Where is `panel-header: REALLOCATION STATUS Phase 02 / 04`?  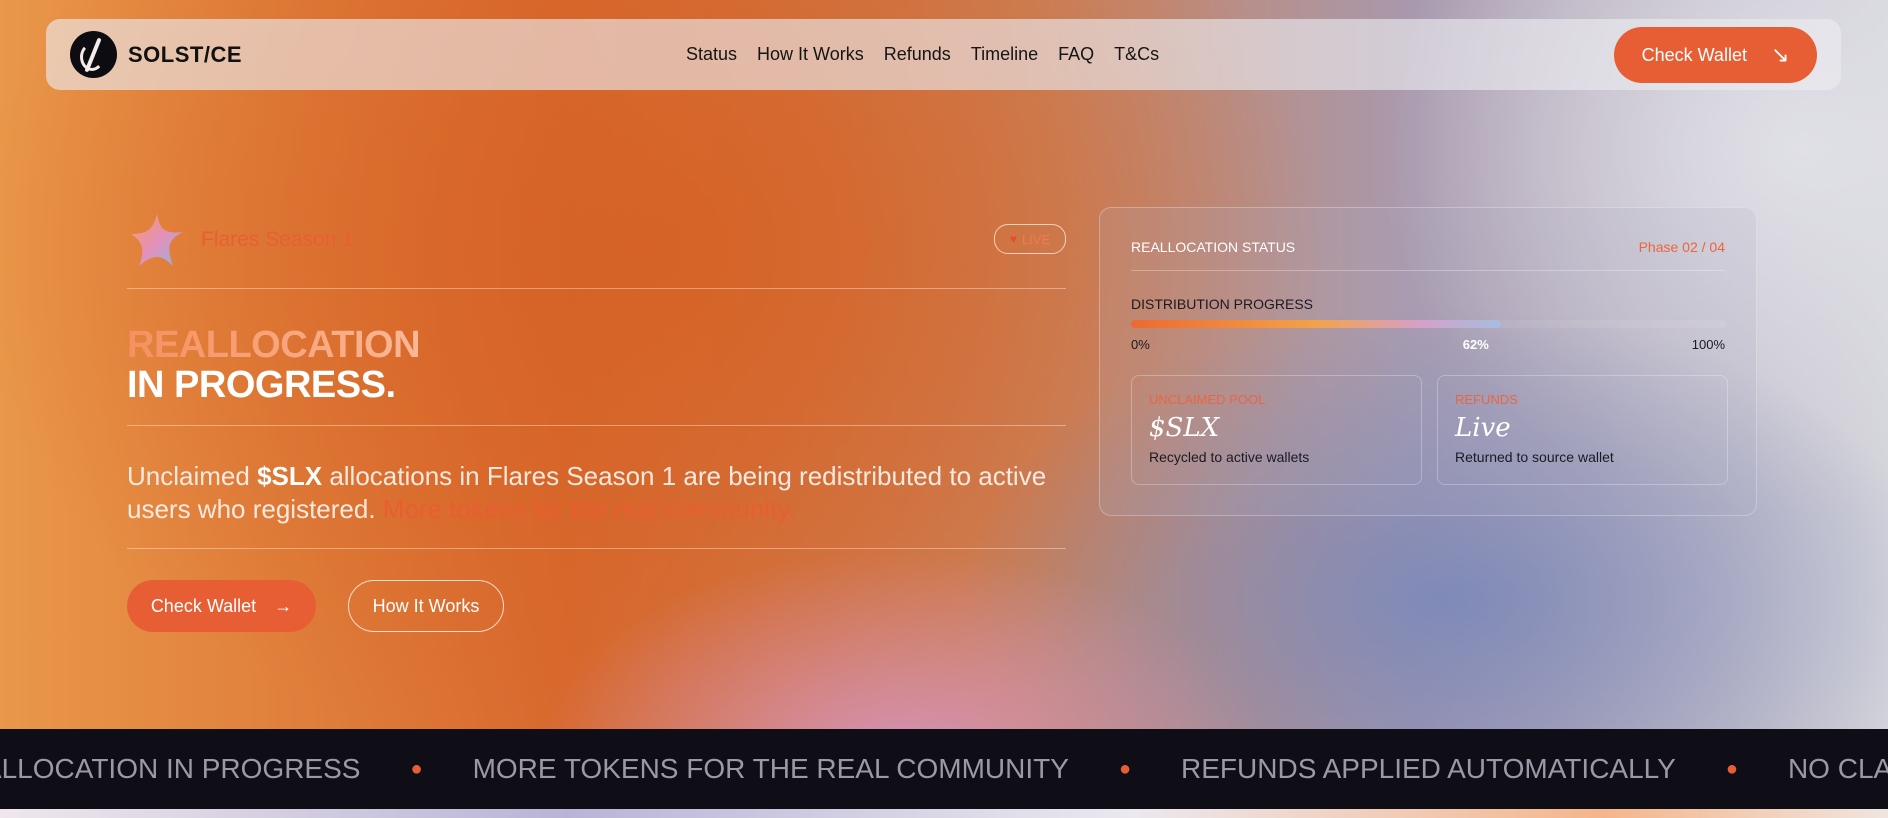 panel-header: REALLOCATION STATUS Phase 02 / 04 is located at coordinates (1428, 247).